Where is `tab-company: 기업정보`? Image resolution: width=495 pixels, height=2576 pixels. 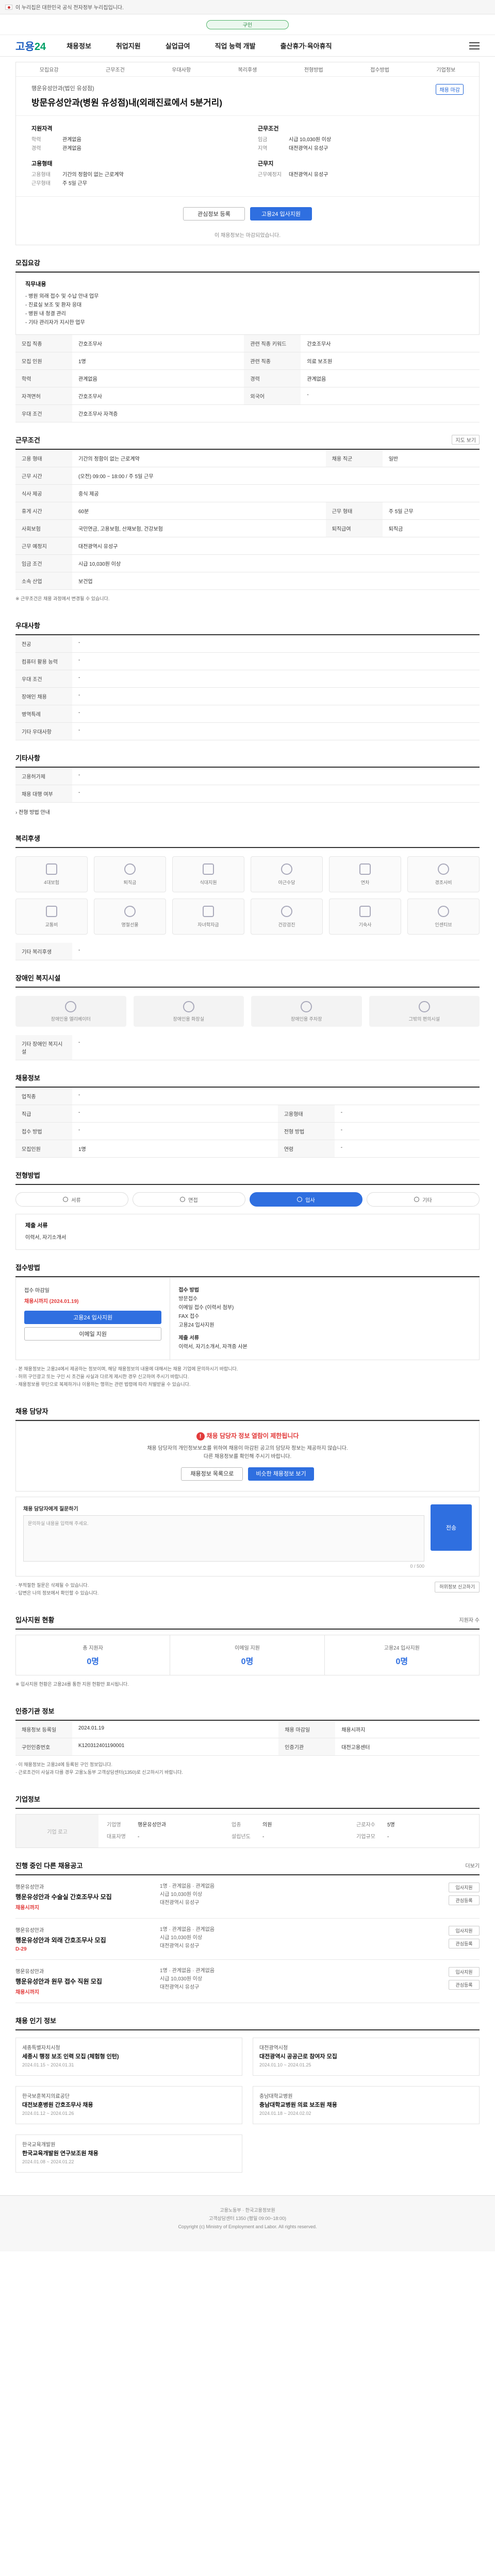 tab-company: 기업정보 is located at coordinates (445, 69).